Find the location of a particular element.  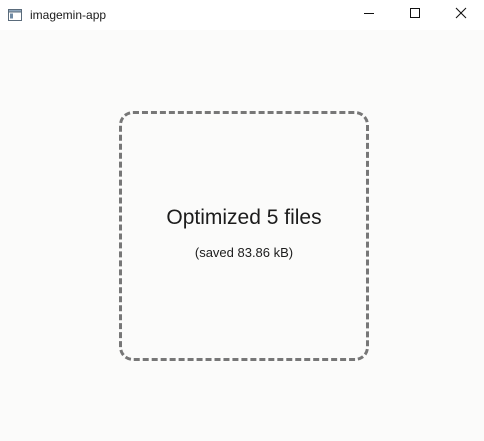

minimize-button is located at coordinates (369, 15).